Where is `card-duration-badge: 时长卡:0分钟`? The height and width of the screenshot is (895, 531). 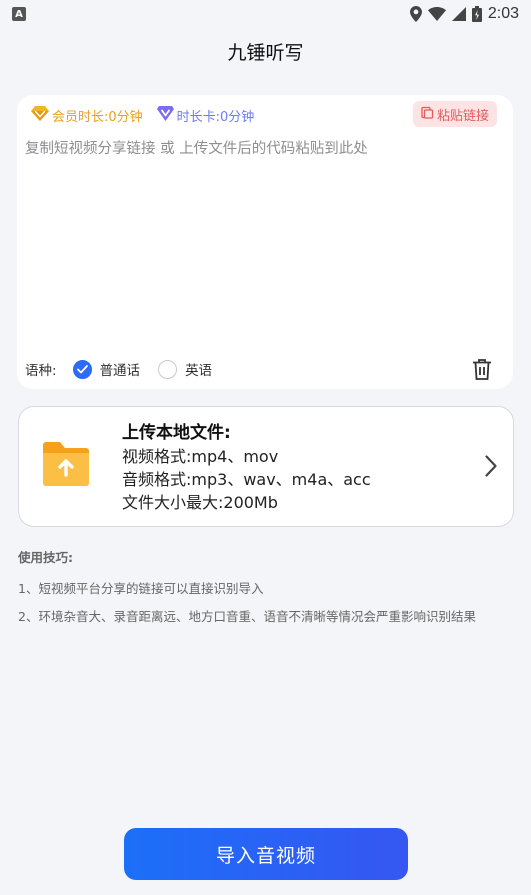 card-duration-badge: 时长卡:0分钟 is located at coordinates (205, 115).